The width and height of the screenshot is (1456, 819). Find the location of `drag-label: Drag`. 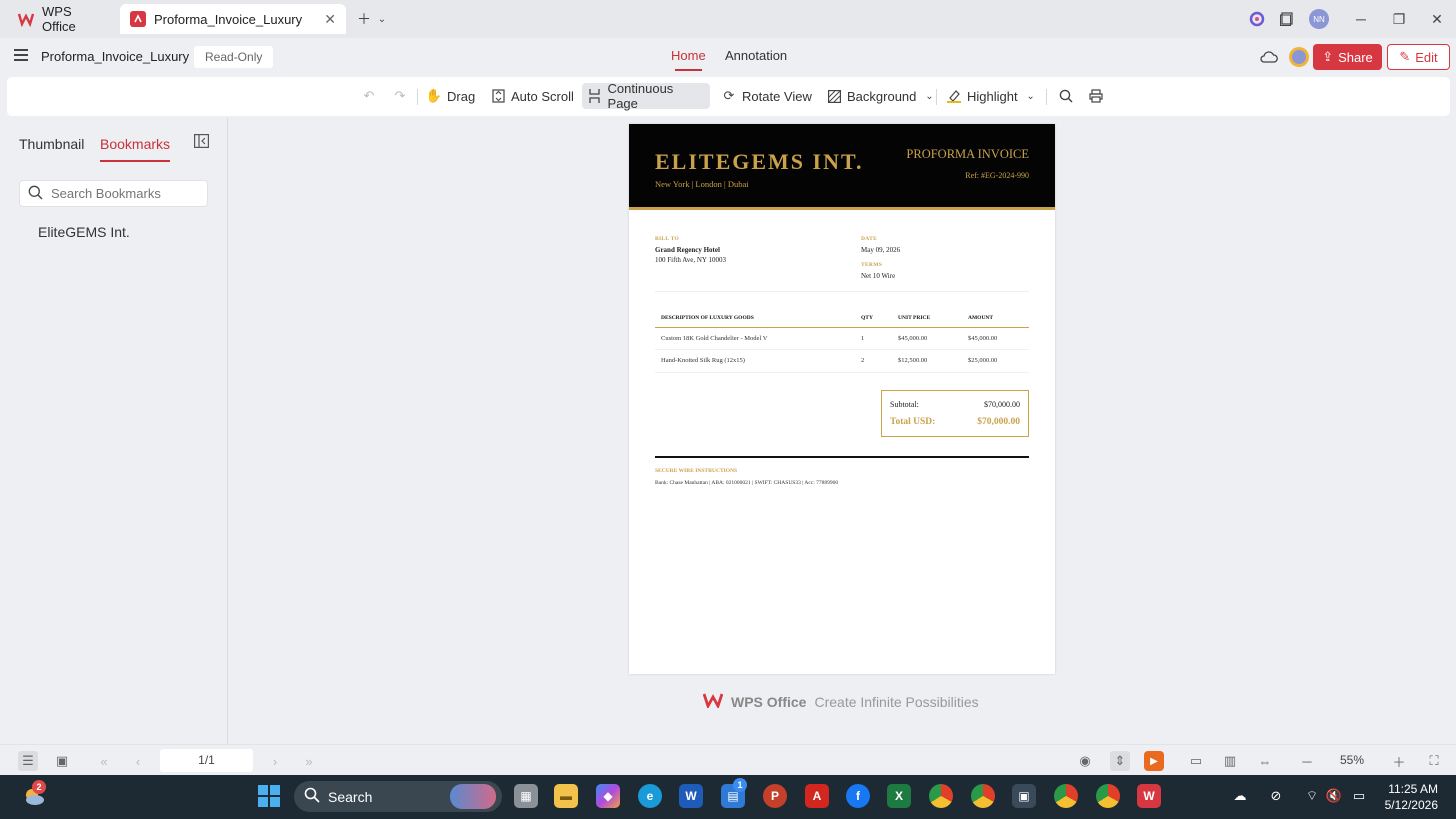

drag-label: Drag is located at coordinates (461, 96).